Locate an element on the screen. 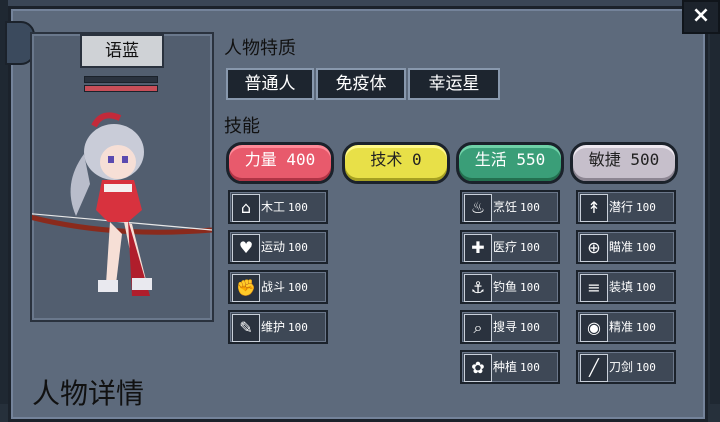 The width and height of the screenshot is (720, 422). attribute-agility: 敏捷 500 is located at coordinates (624, 163).